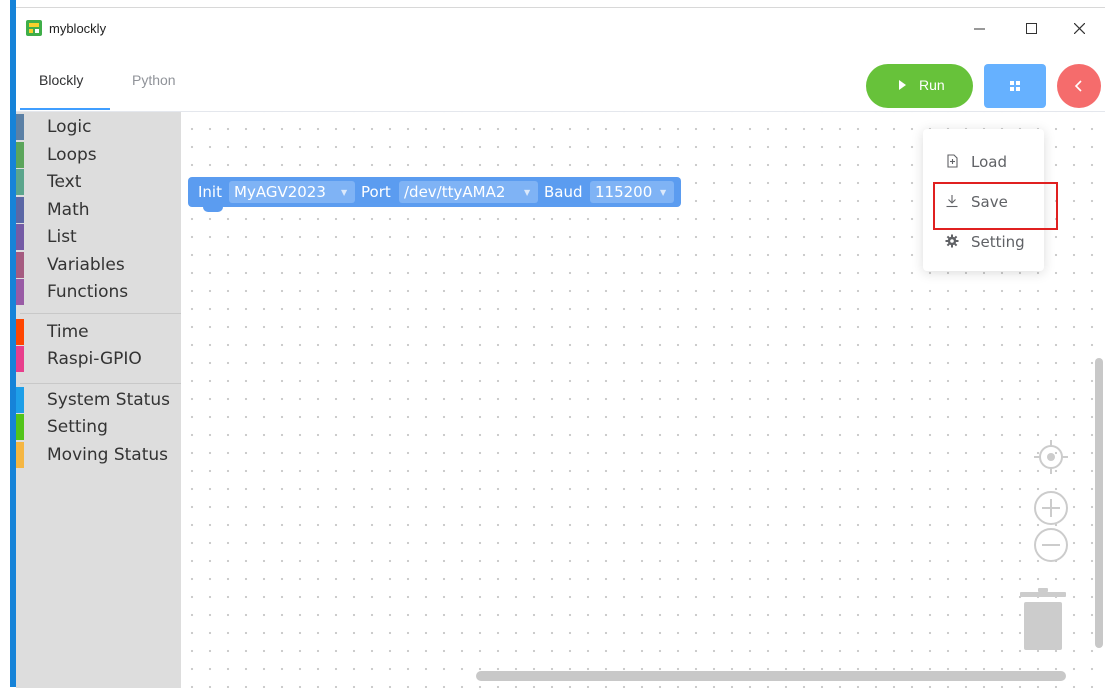 This screenshot has height=688, width=1105. I want to click on toolbox-label: Loops, so click(72, 155).